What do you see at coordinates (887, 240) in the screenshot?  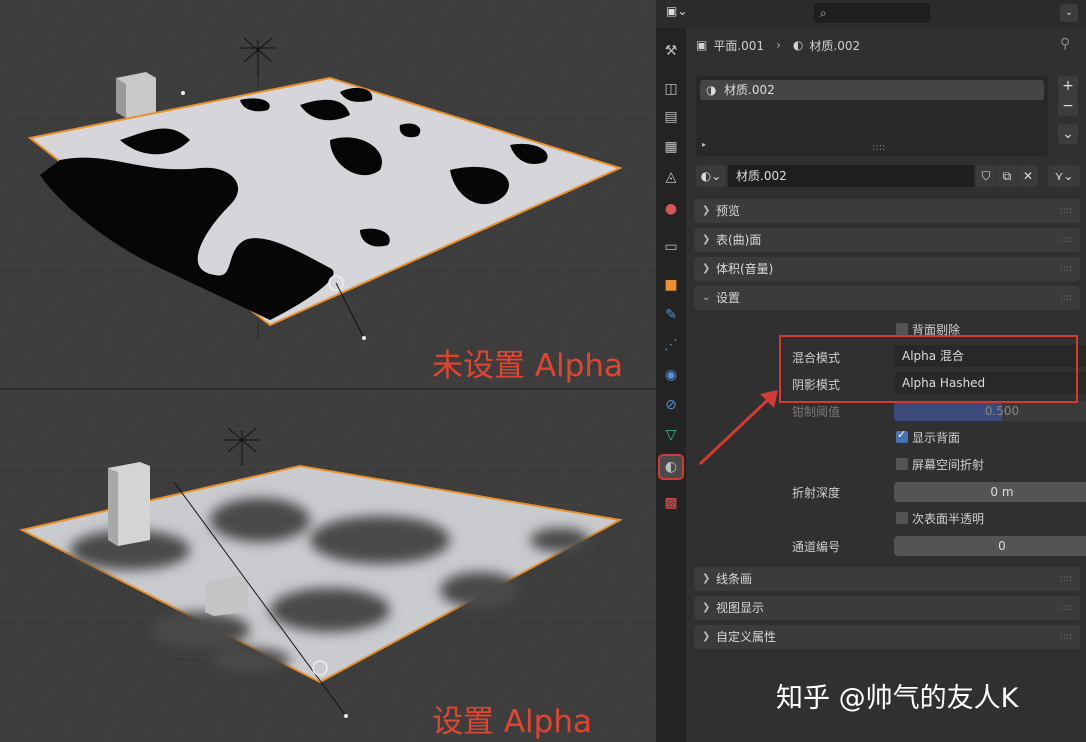 I see `panel-surface: ❯ 表(曲)面::::` at bounding box center [887, 240].